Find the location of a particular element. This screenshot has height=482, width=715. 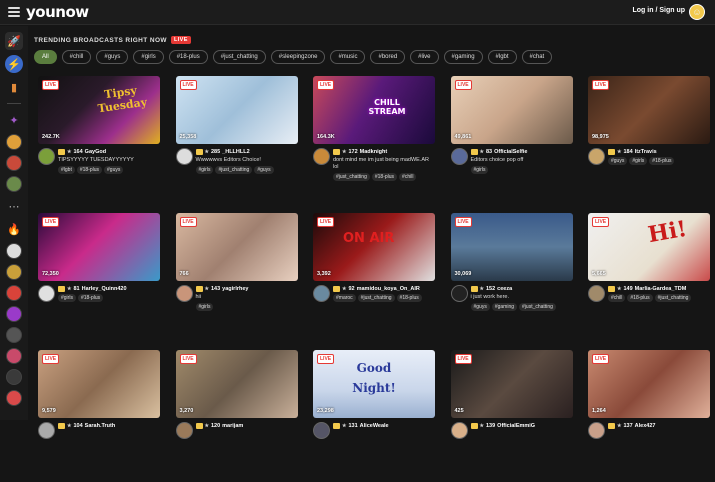

broadcast-thumbnail: LIVE 30,069 is located at coordinates (511, 247).